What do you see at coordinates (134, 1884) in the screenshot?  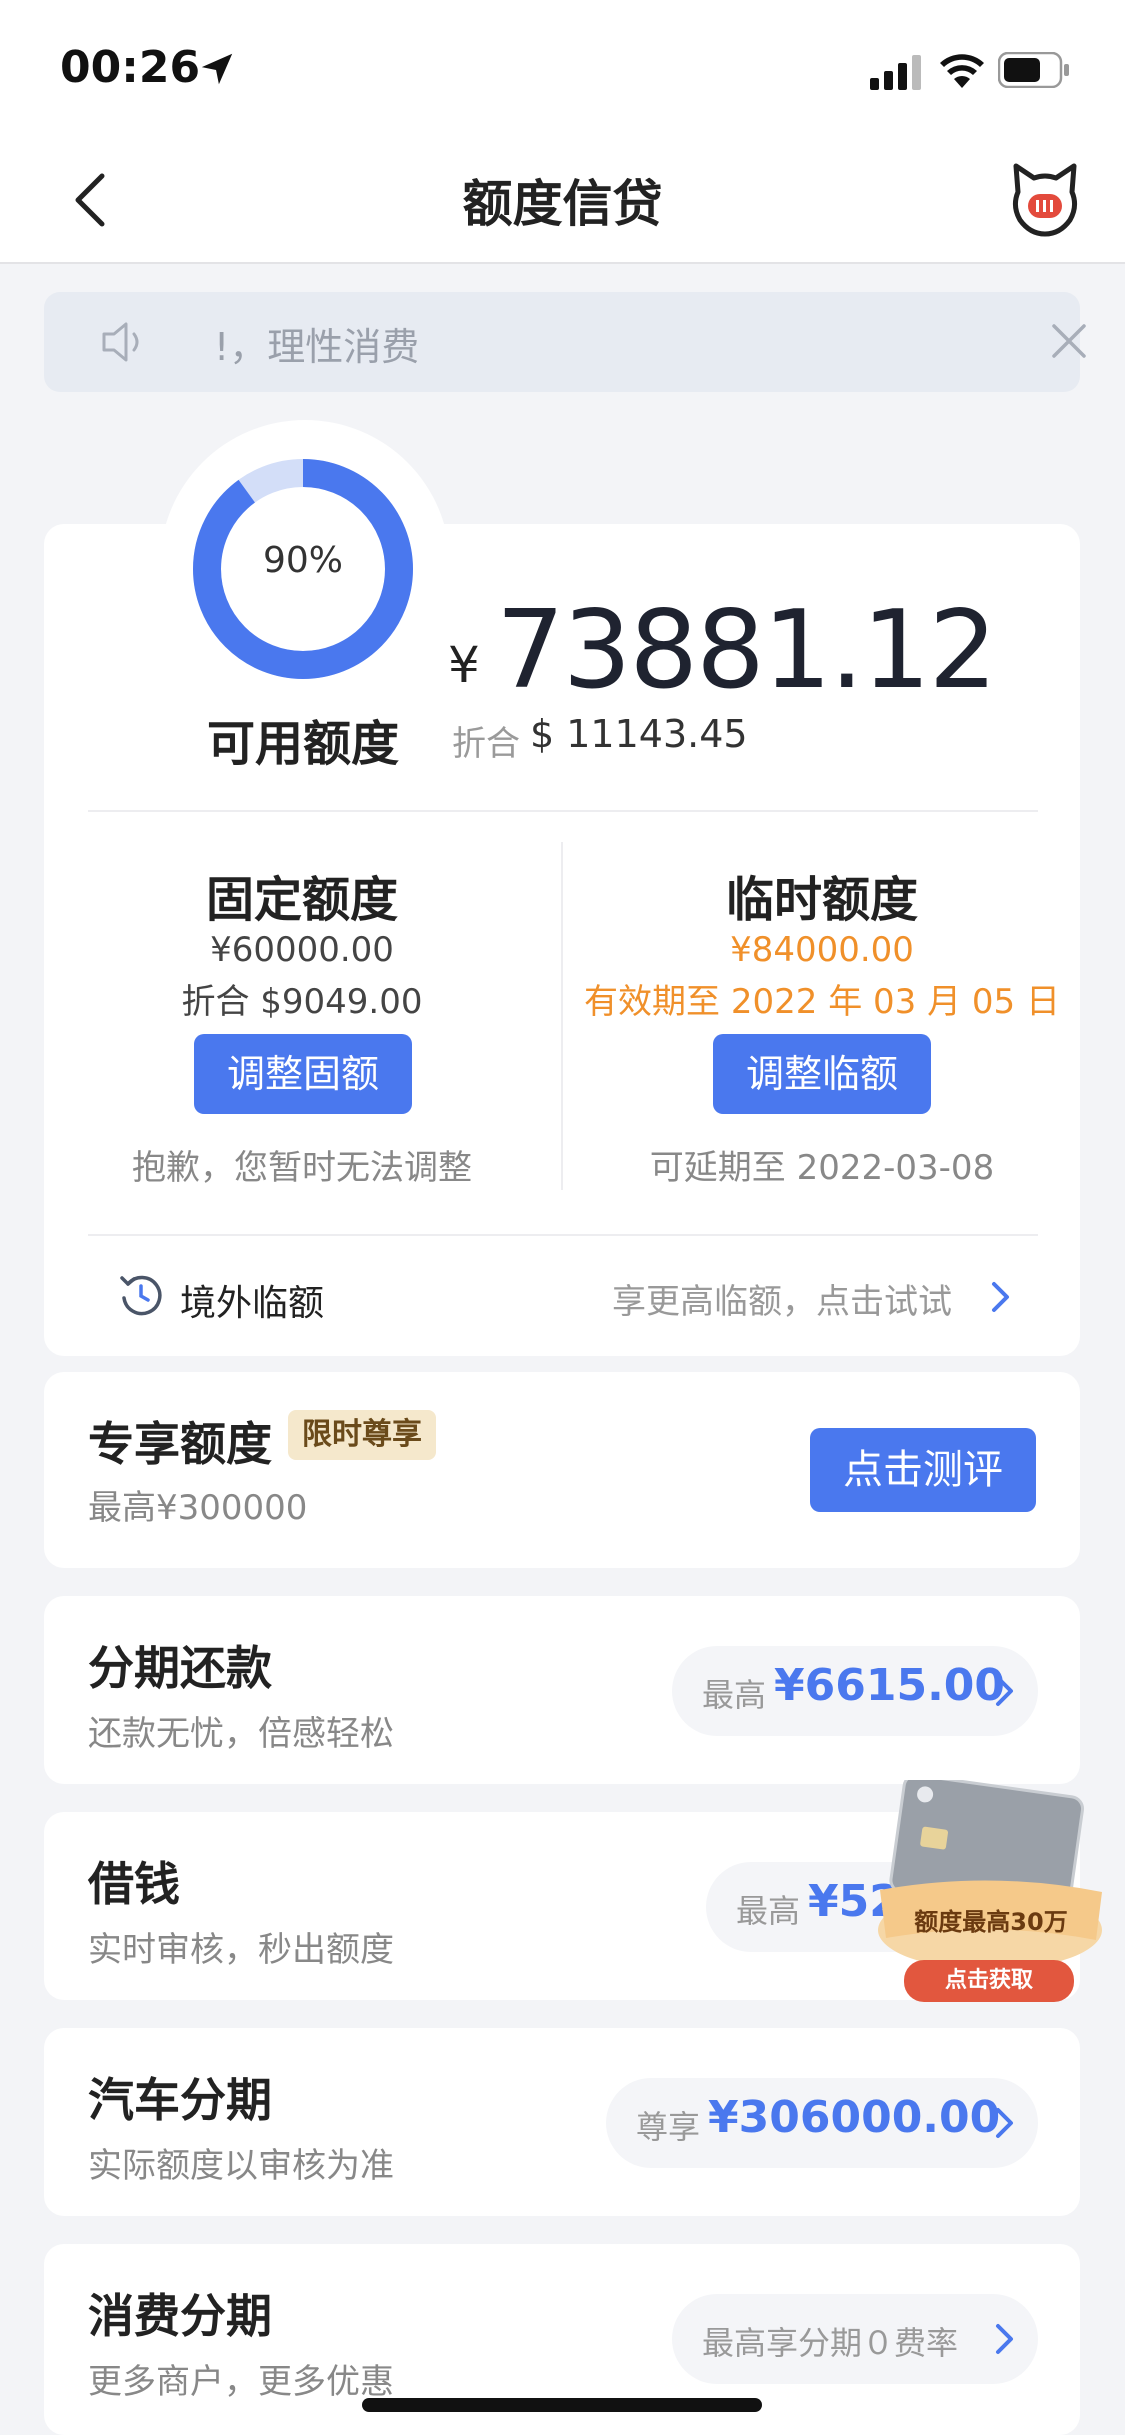 I see `borrow-title: 借钱` at bounding box center [134, 1884].